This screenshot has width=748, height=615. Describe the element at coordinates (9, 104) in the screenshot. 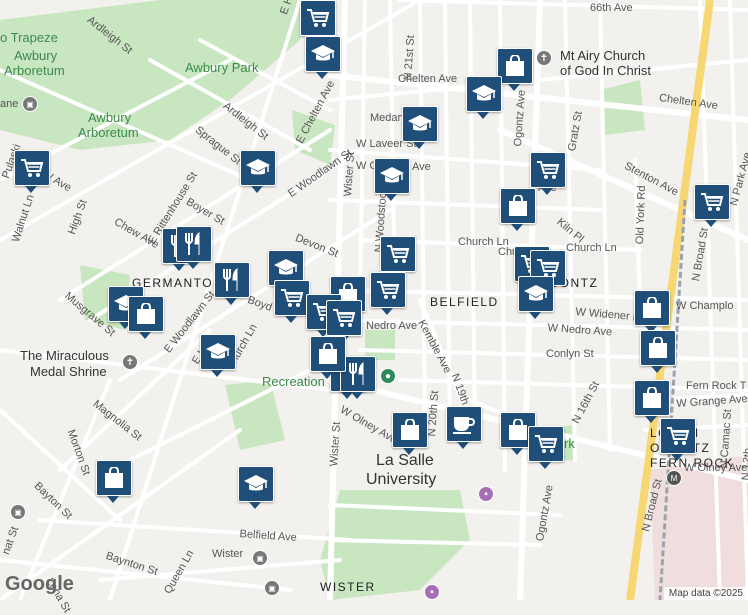

I see `street-label: ane` at that location.